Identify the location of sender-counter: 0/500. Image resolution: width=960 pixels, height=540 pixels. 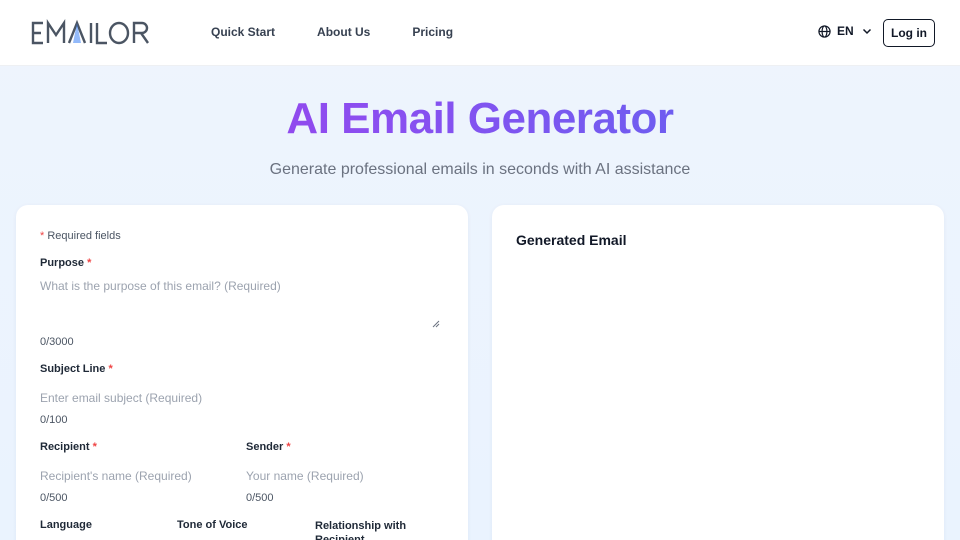
(260, 498).